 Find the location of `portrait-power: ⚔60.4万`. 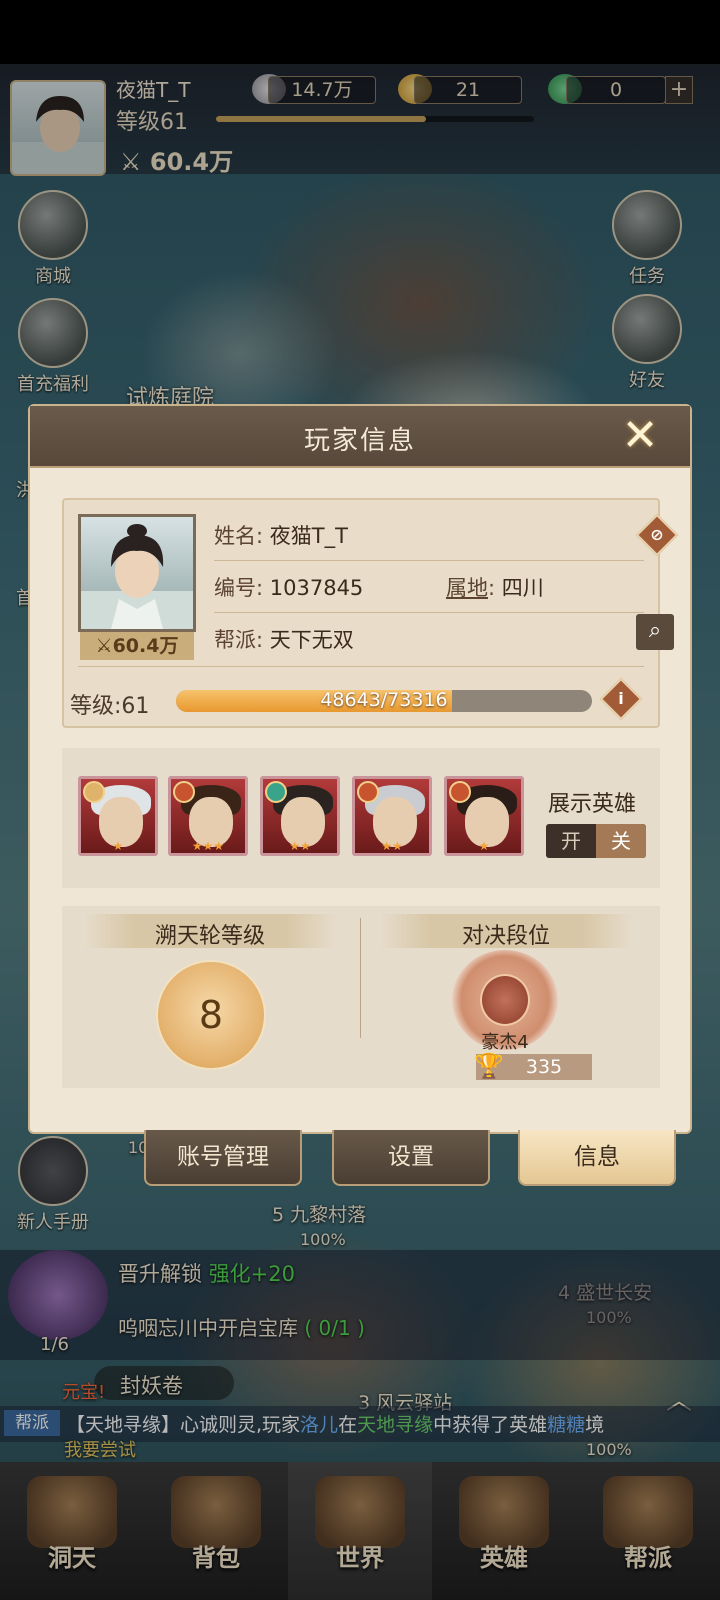

portrait-power: ⚔60.4万 is located at coordinates (137, 646).